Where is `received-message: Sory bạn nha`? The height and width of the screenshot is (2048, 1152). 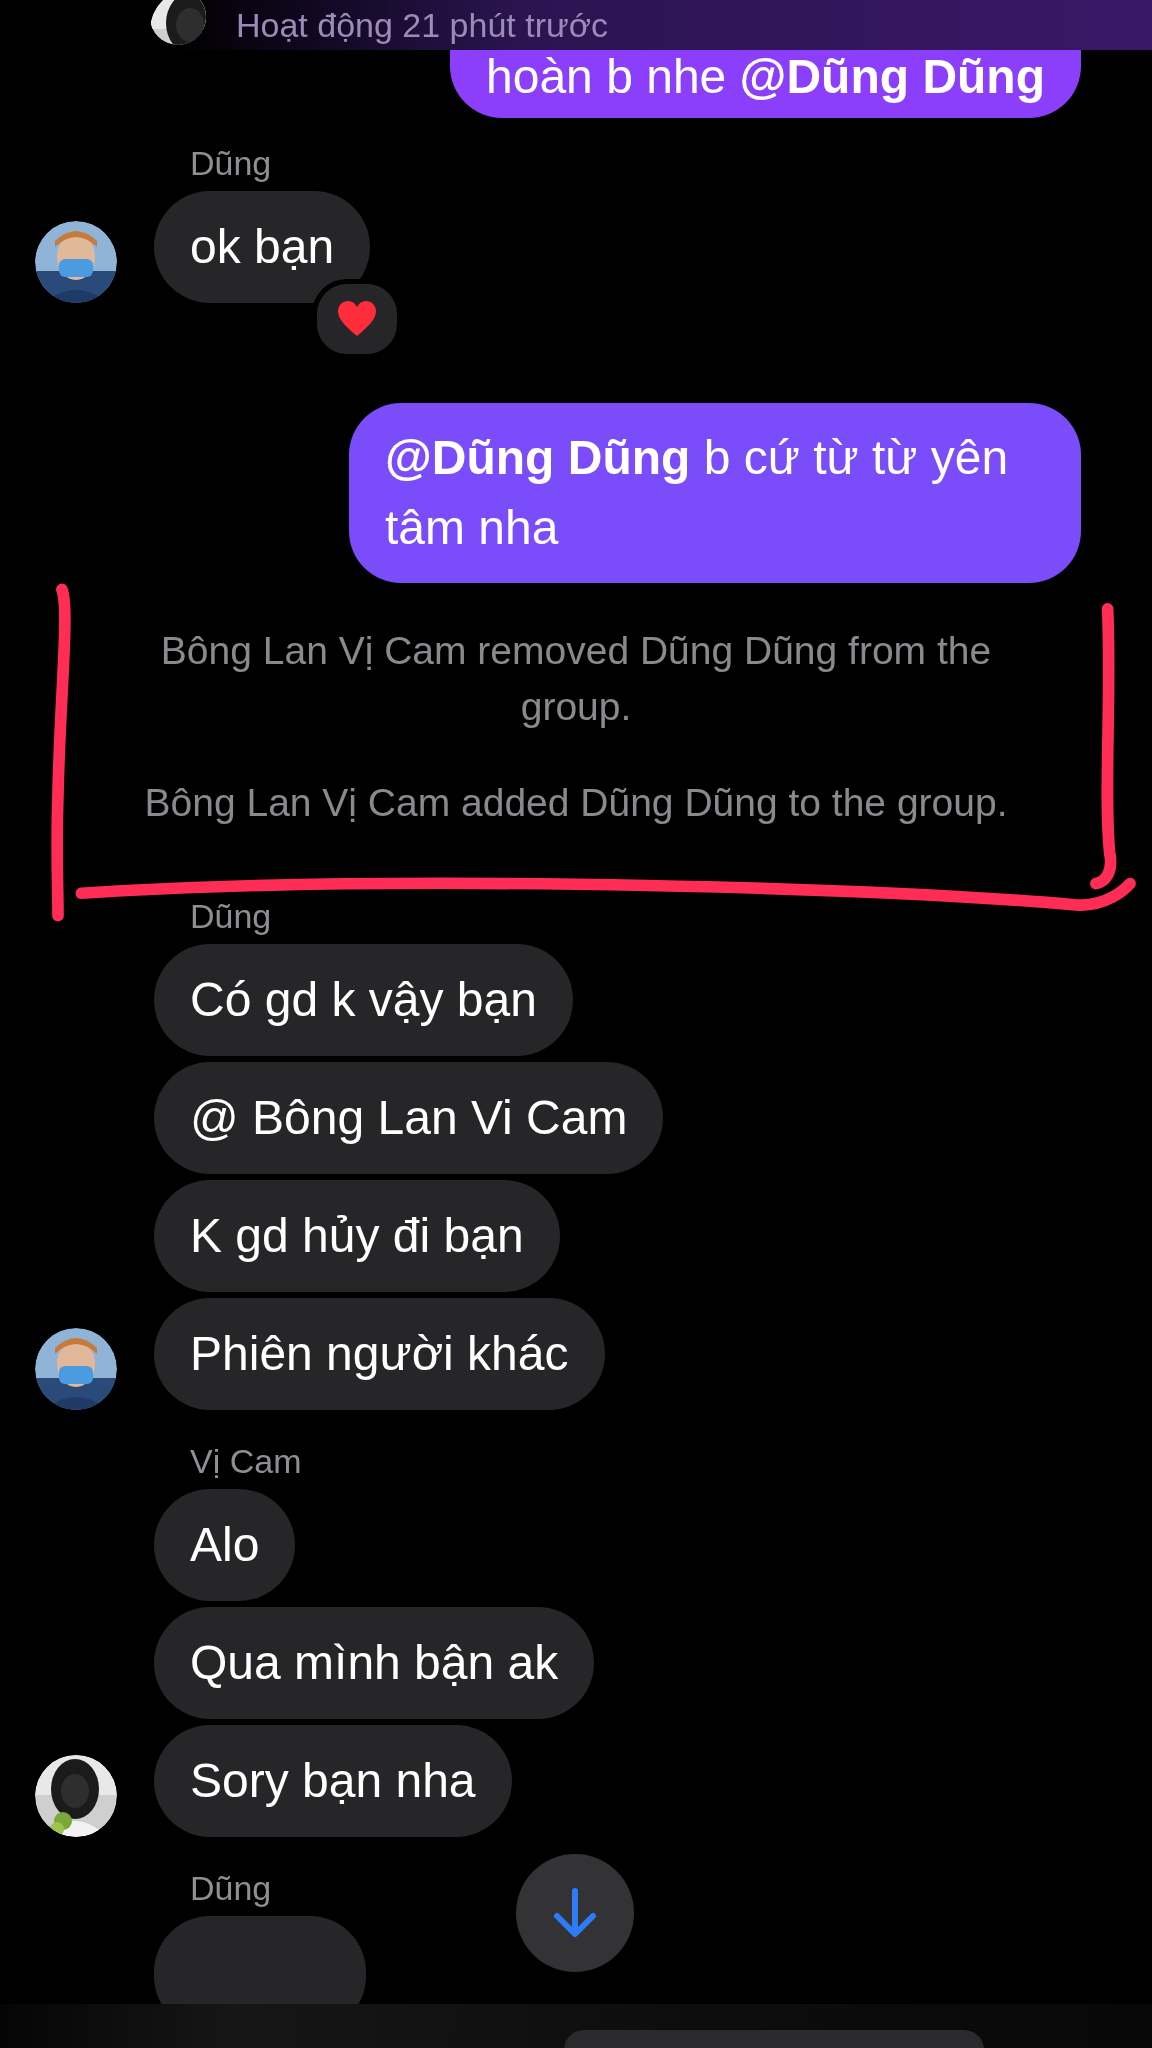 received-message: Sory bạn nha is located at coordinates (333, 1781).